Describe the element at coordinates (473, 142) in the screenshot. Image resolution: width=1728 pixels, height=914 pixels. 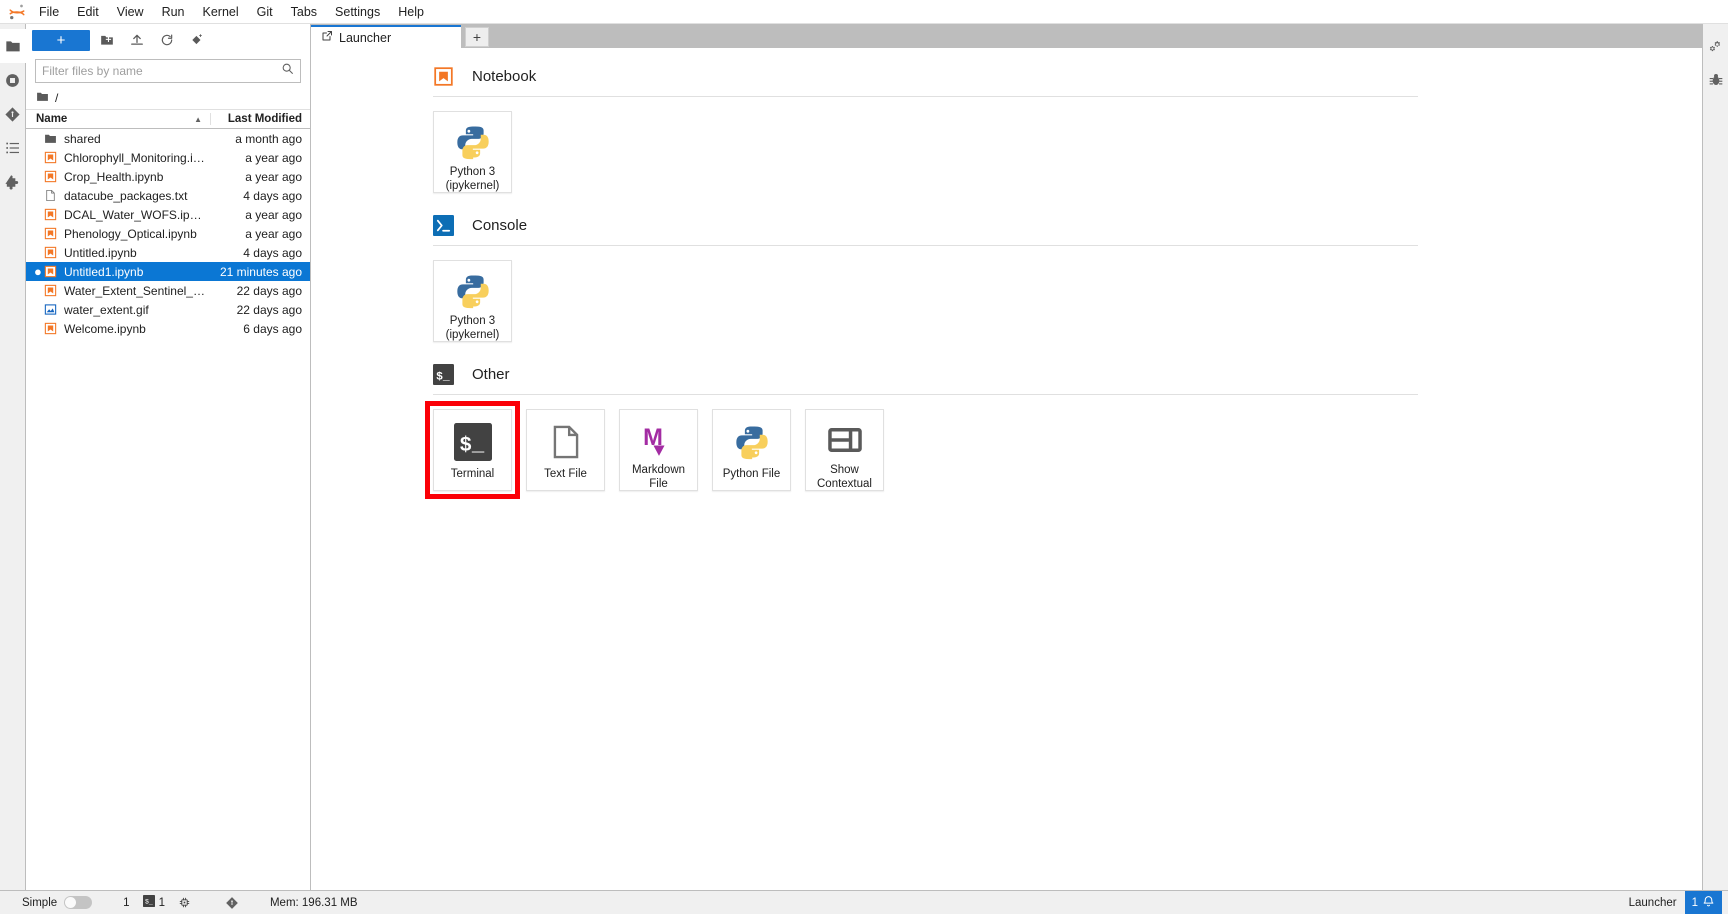
I see `python-icon` at that location.